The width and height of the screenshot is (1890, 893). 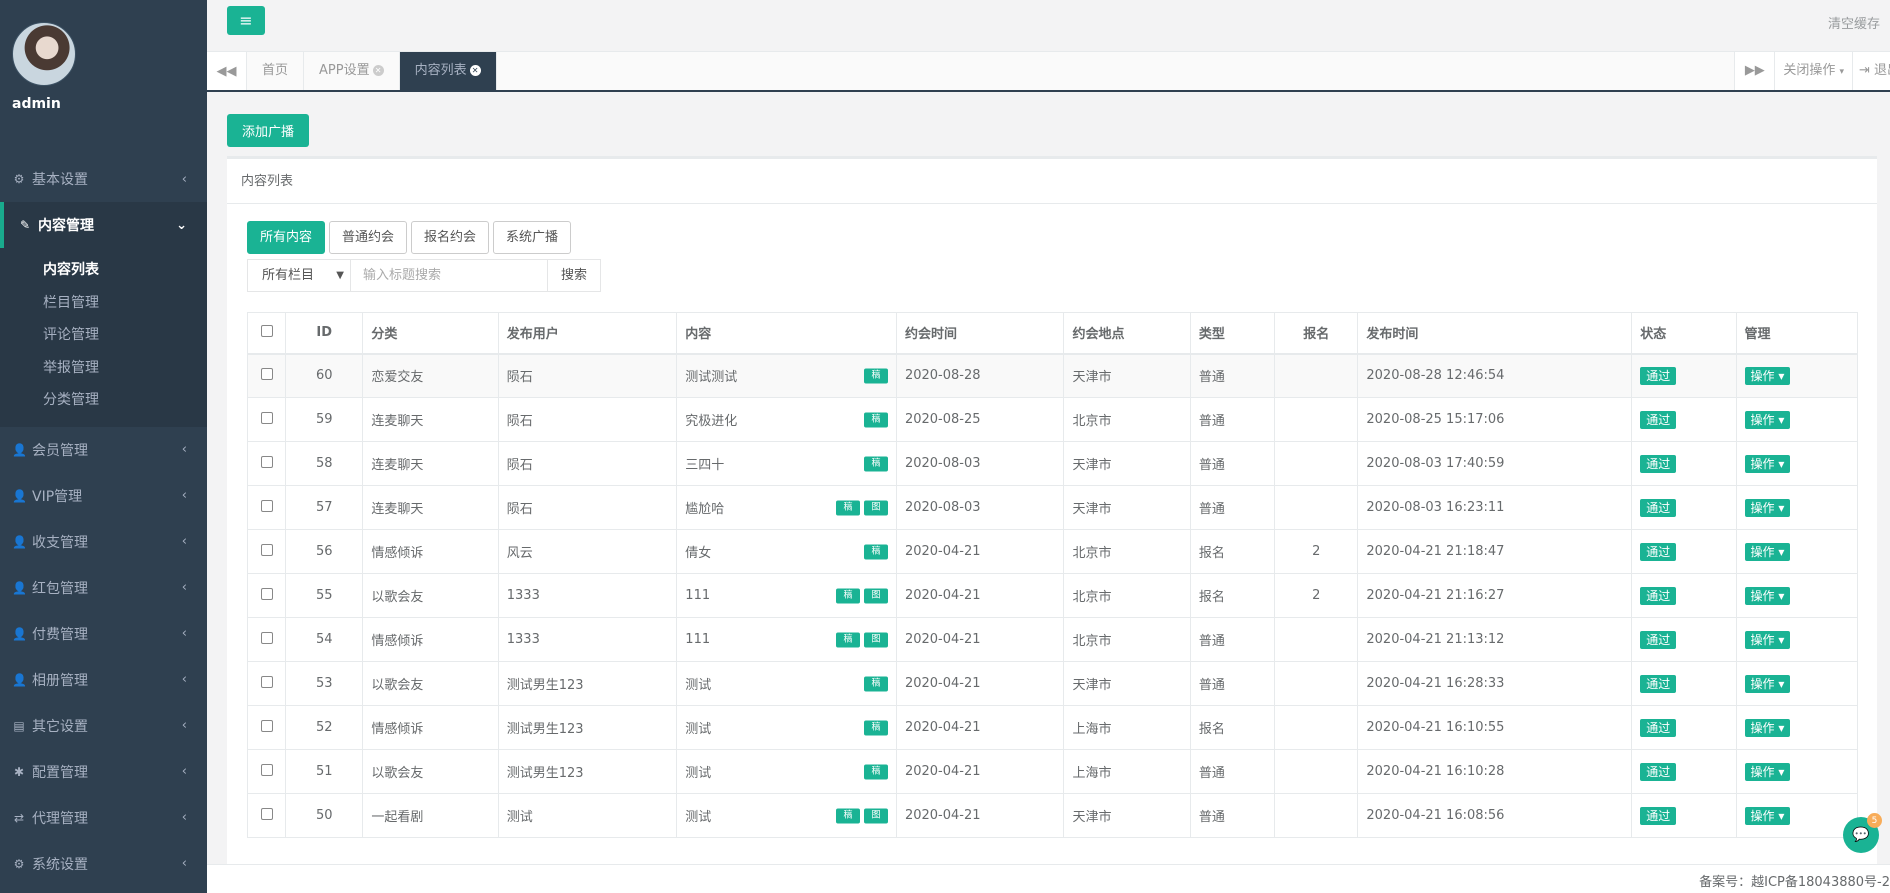 What do you see at coordinates (448, 71) in the screenshot?
I see `tab-2: 内容列表 ✕` at bounding box center [448, 71].